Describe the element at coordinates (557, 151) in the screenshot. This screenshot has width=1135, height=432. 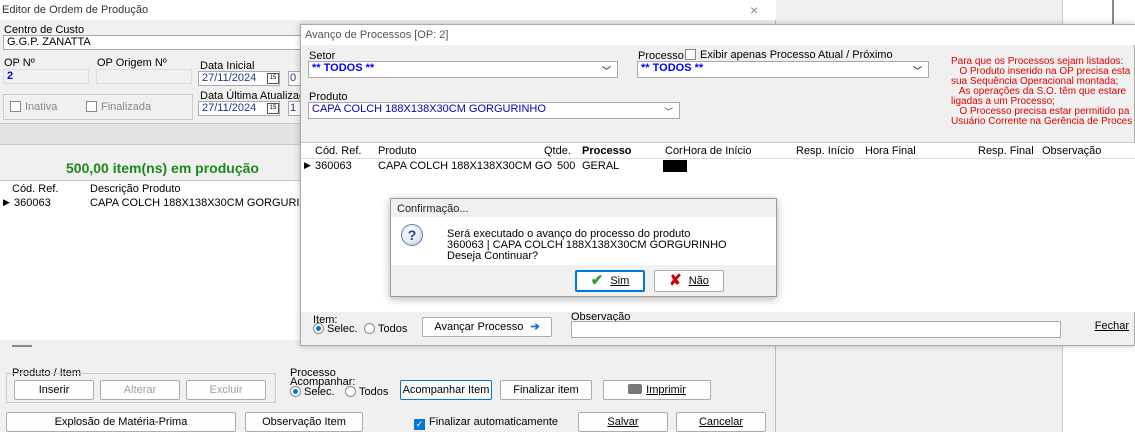
I see `header-qty: Qtde.` at that location.